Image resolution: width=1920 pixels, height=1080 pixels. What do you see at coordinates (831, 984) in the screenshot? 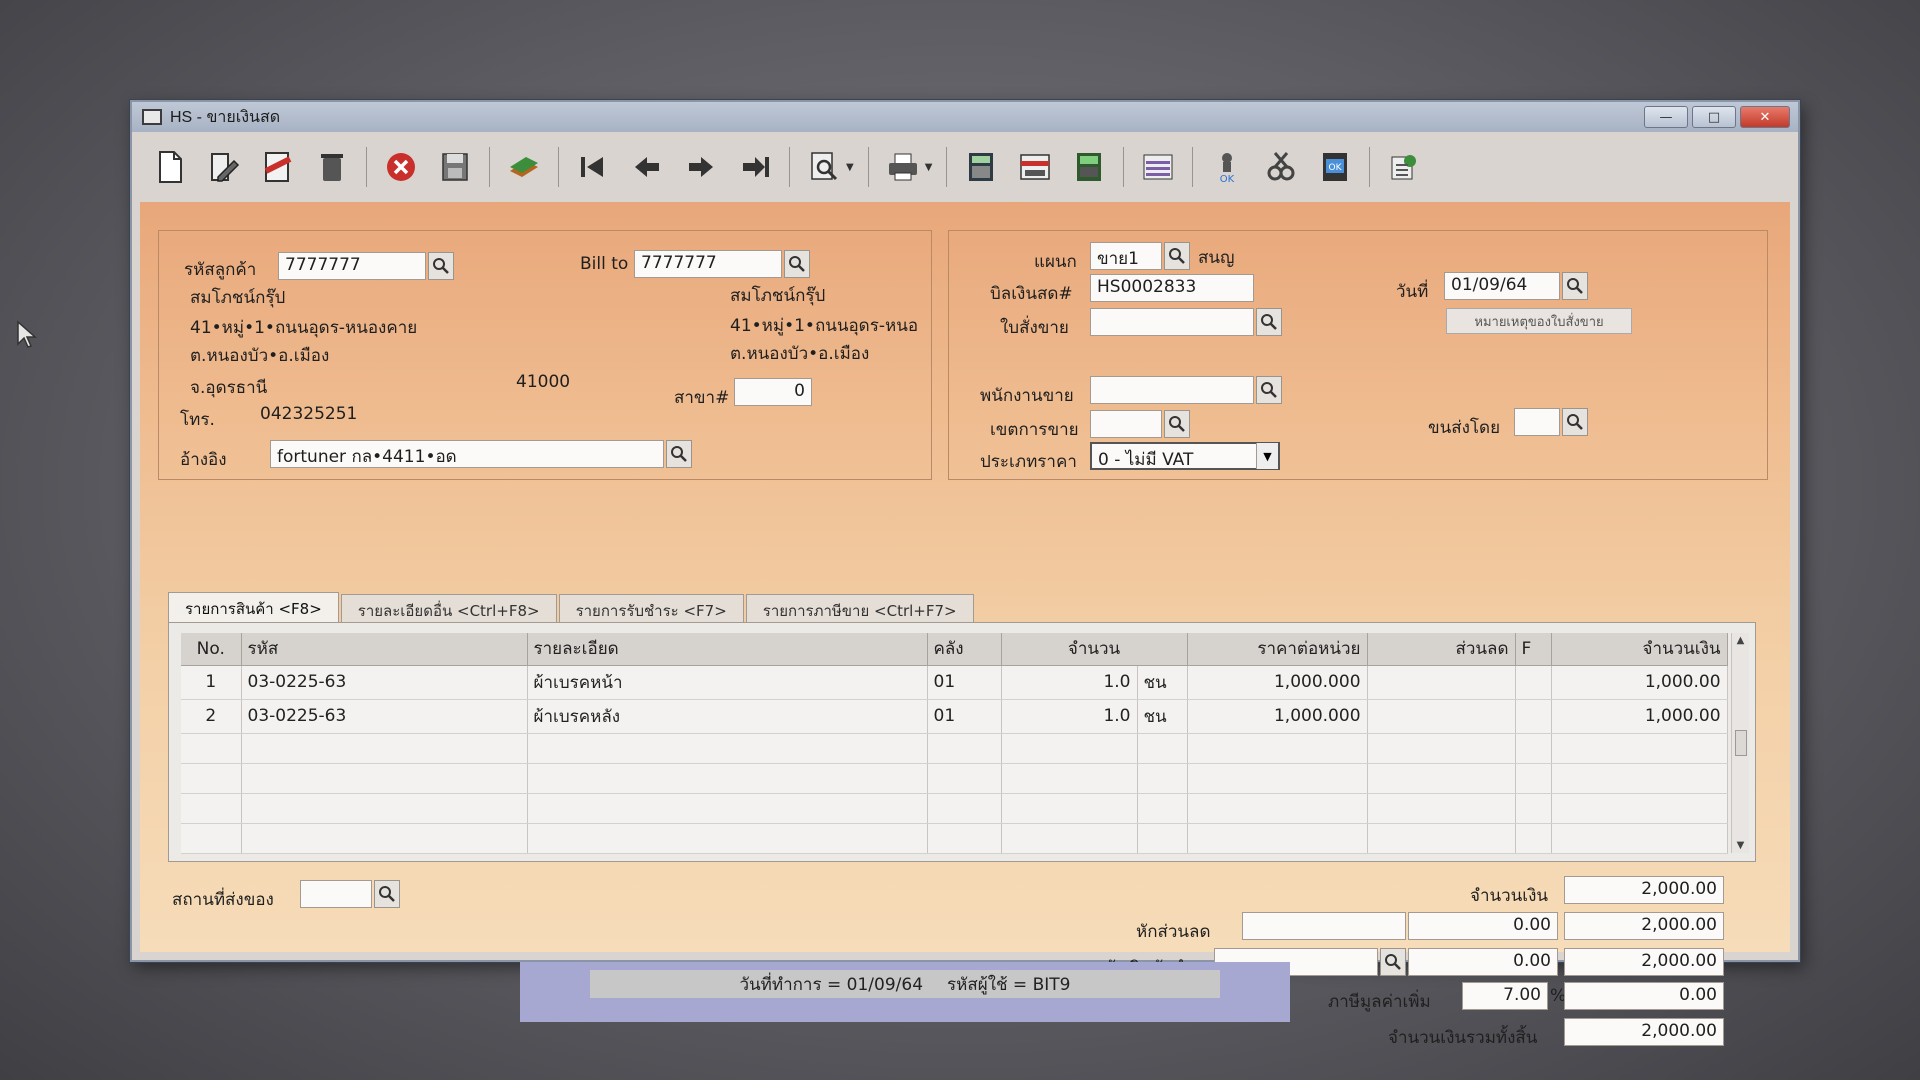
I see `status-work-date: วันที่ทำการ = 01/09/64` at bounding box center [831, 984].